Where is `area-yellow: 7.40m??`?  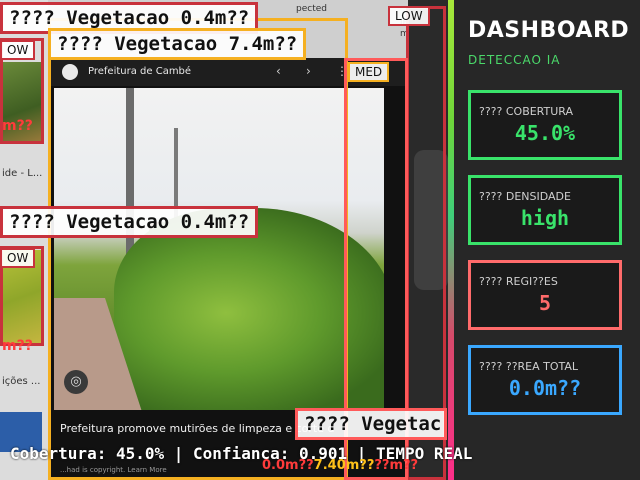
area-yellow: 7.40m?? is located at coordinates (344, 465).